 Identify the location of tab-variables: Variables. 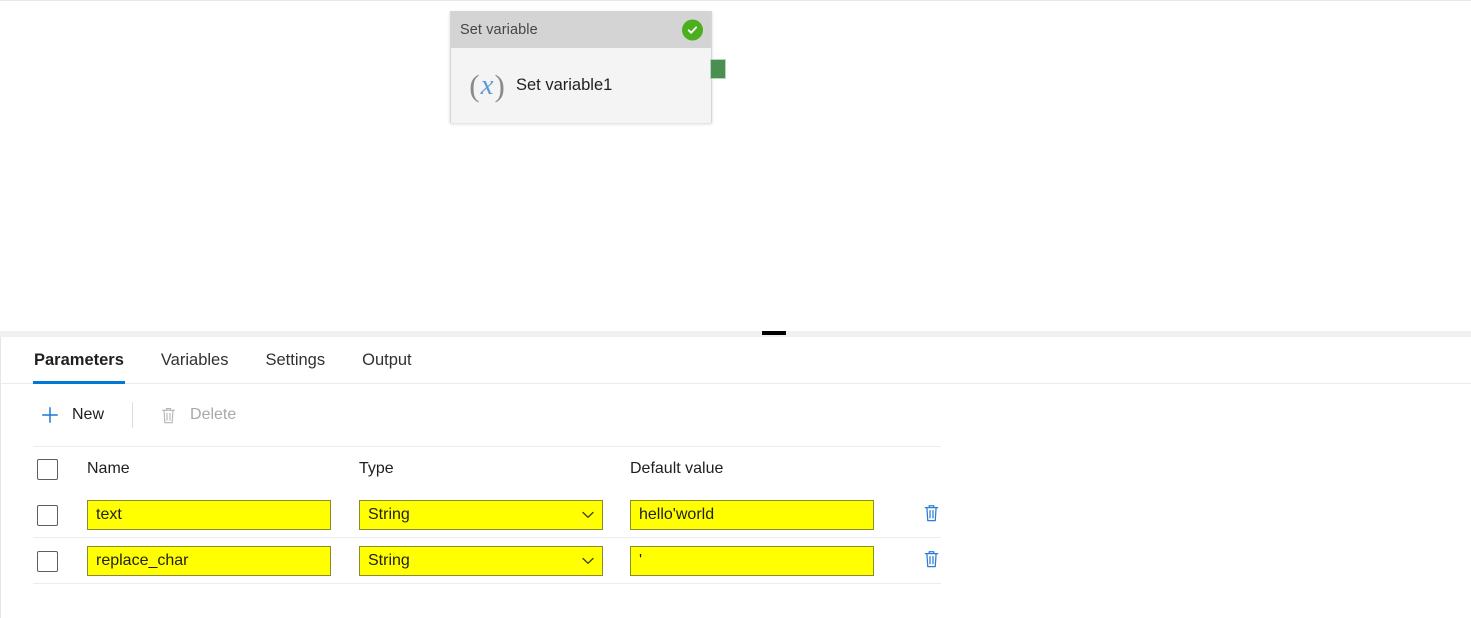
(195, 360).